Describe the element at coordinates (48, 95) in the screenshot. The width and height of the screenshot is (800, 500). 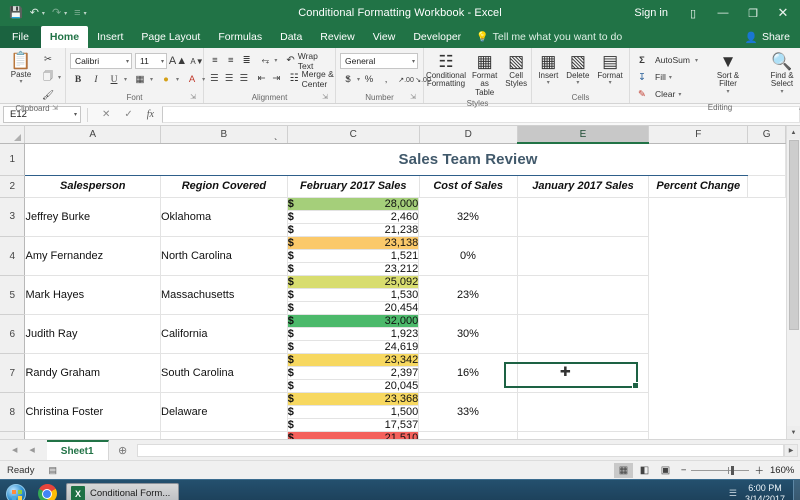
I see `format-painter-icon: 🖌` at that location.